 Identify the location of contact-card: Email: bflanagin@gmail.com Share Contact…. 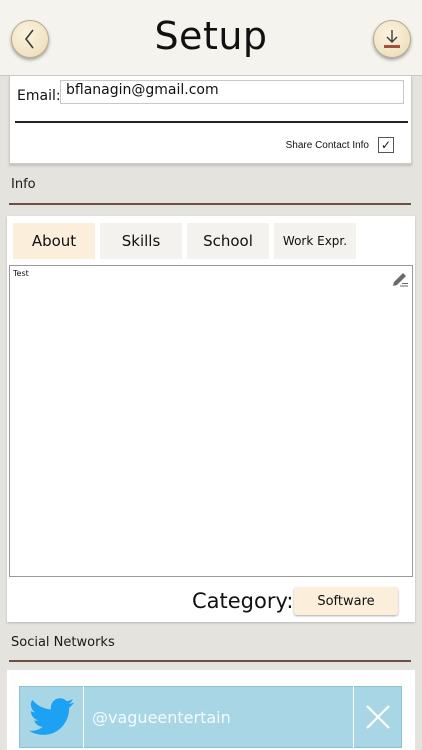
(210, 120).